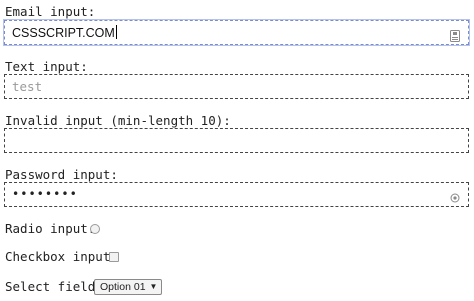 This screenshot has width=474, height=301. What do you see at coordinates (236, 86) in the screenshot?
I see `text-input: test` at bounding box center [236, 86].